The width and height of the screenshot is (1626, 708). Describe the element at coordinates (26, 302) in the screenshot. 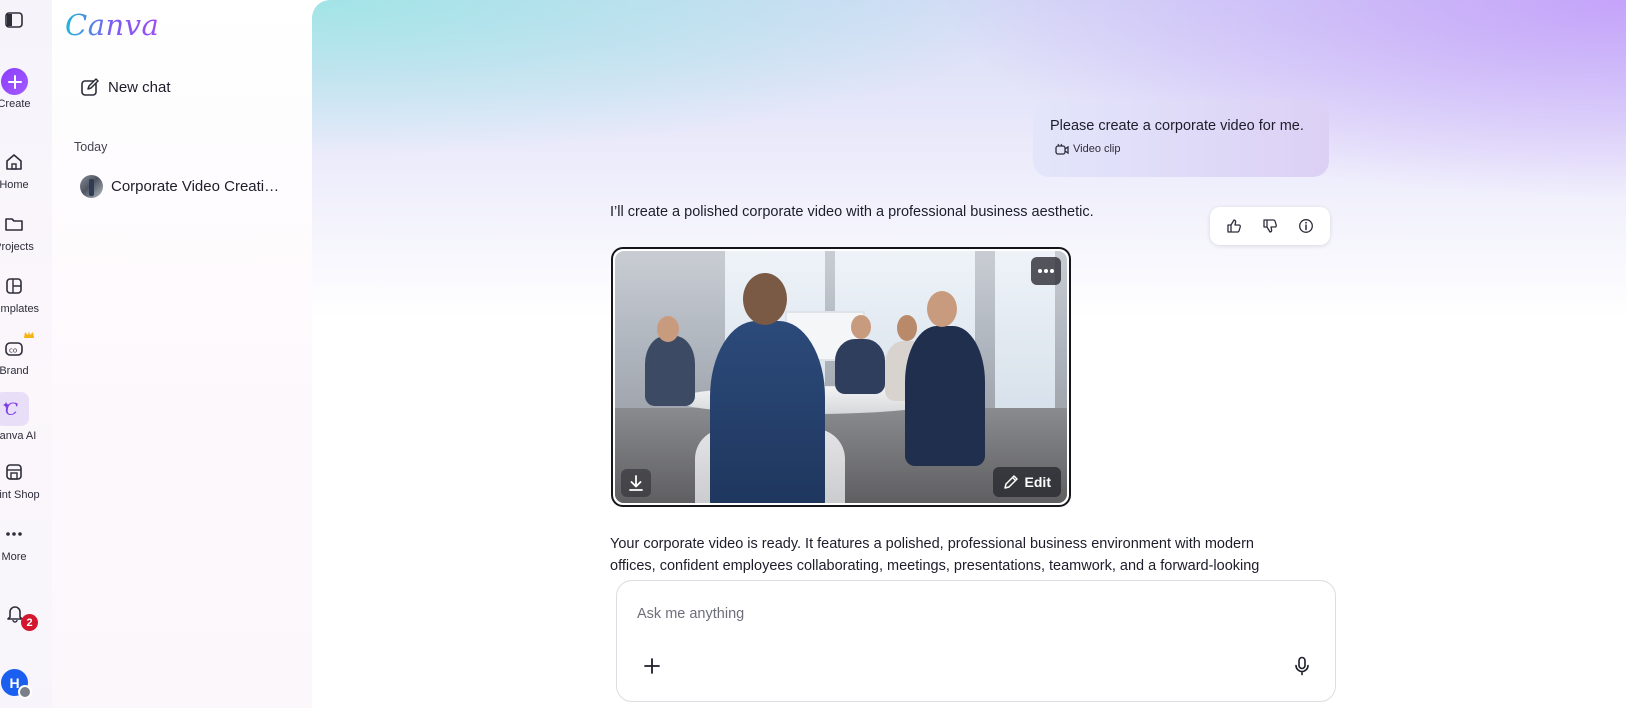

I see `rail-item-templates: Templates` at that location.